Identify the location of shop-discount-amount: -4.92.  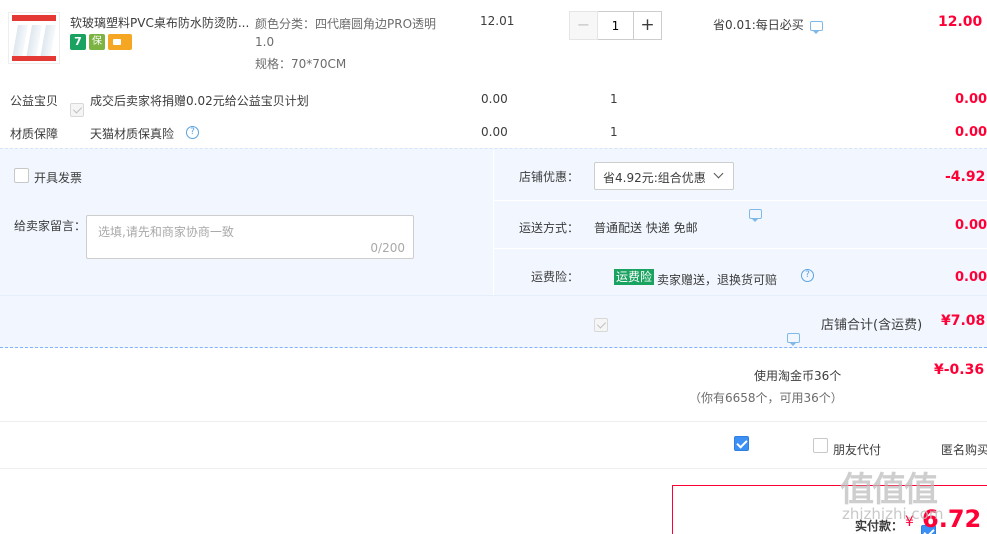
(965, 177).